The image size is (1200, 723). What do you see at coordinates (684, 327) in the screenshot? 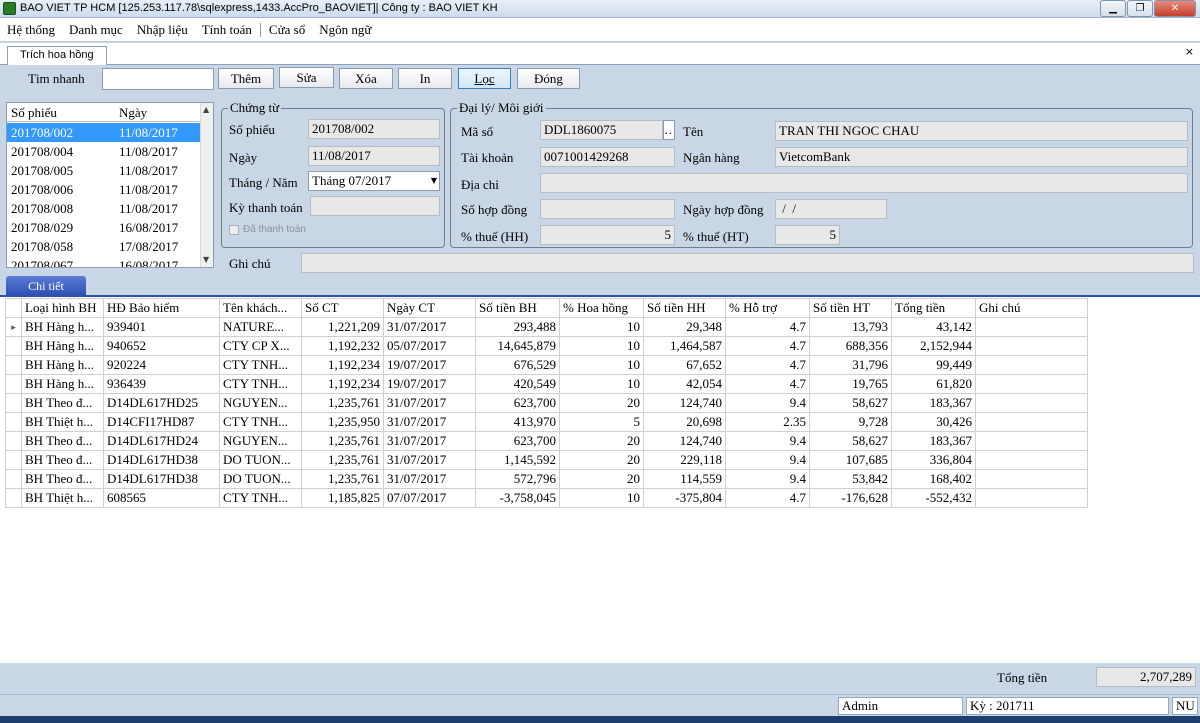
I see `grid-cell: 29,348` at bounding box center [684, 327].